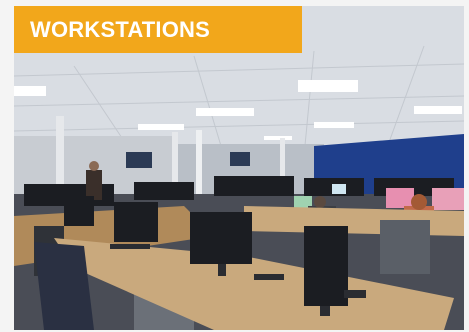 This screenshot has width=469, height=332. What do you see at coordinates (158, 29) in the screenshot?
I see `caption-banner: WORKSTATIONS` at bounding box center [158, 29].